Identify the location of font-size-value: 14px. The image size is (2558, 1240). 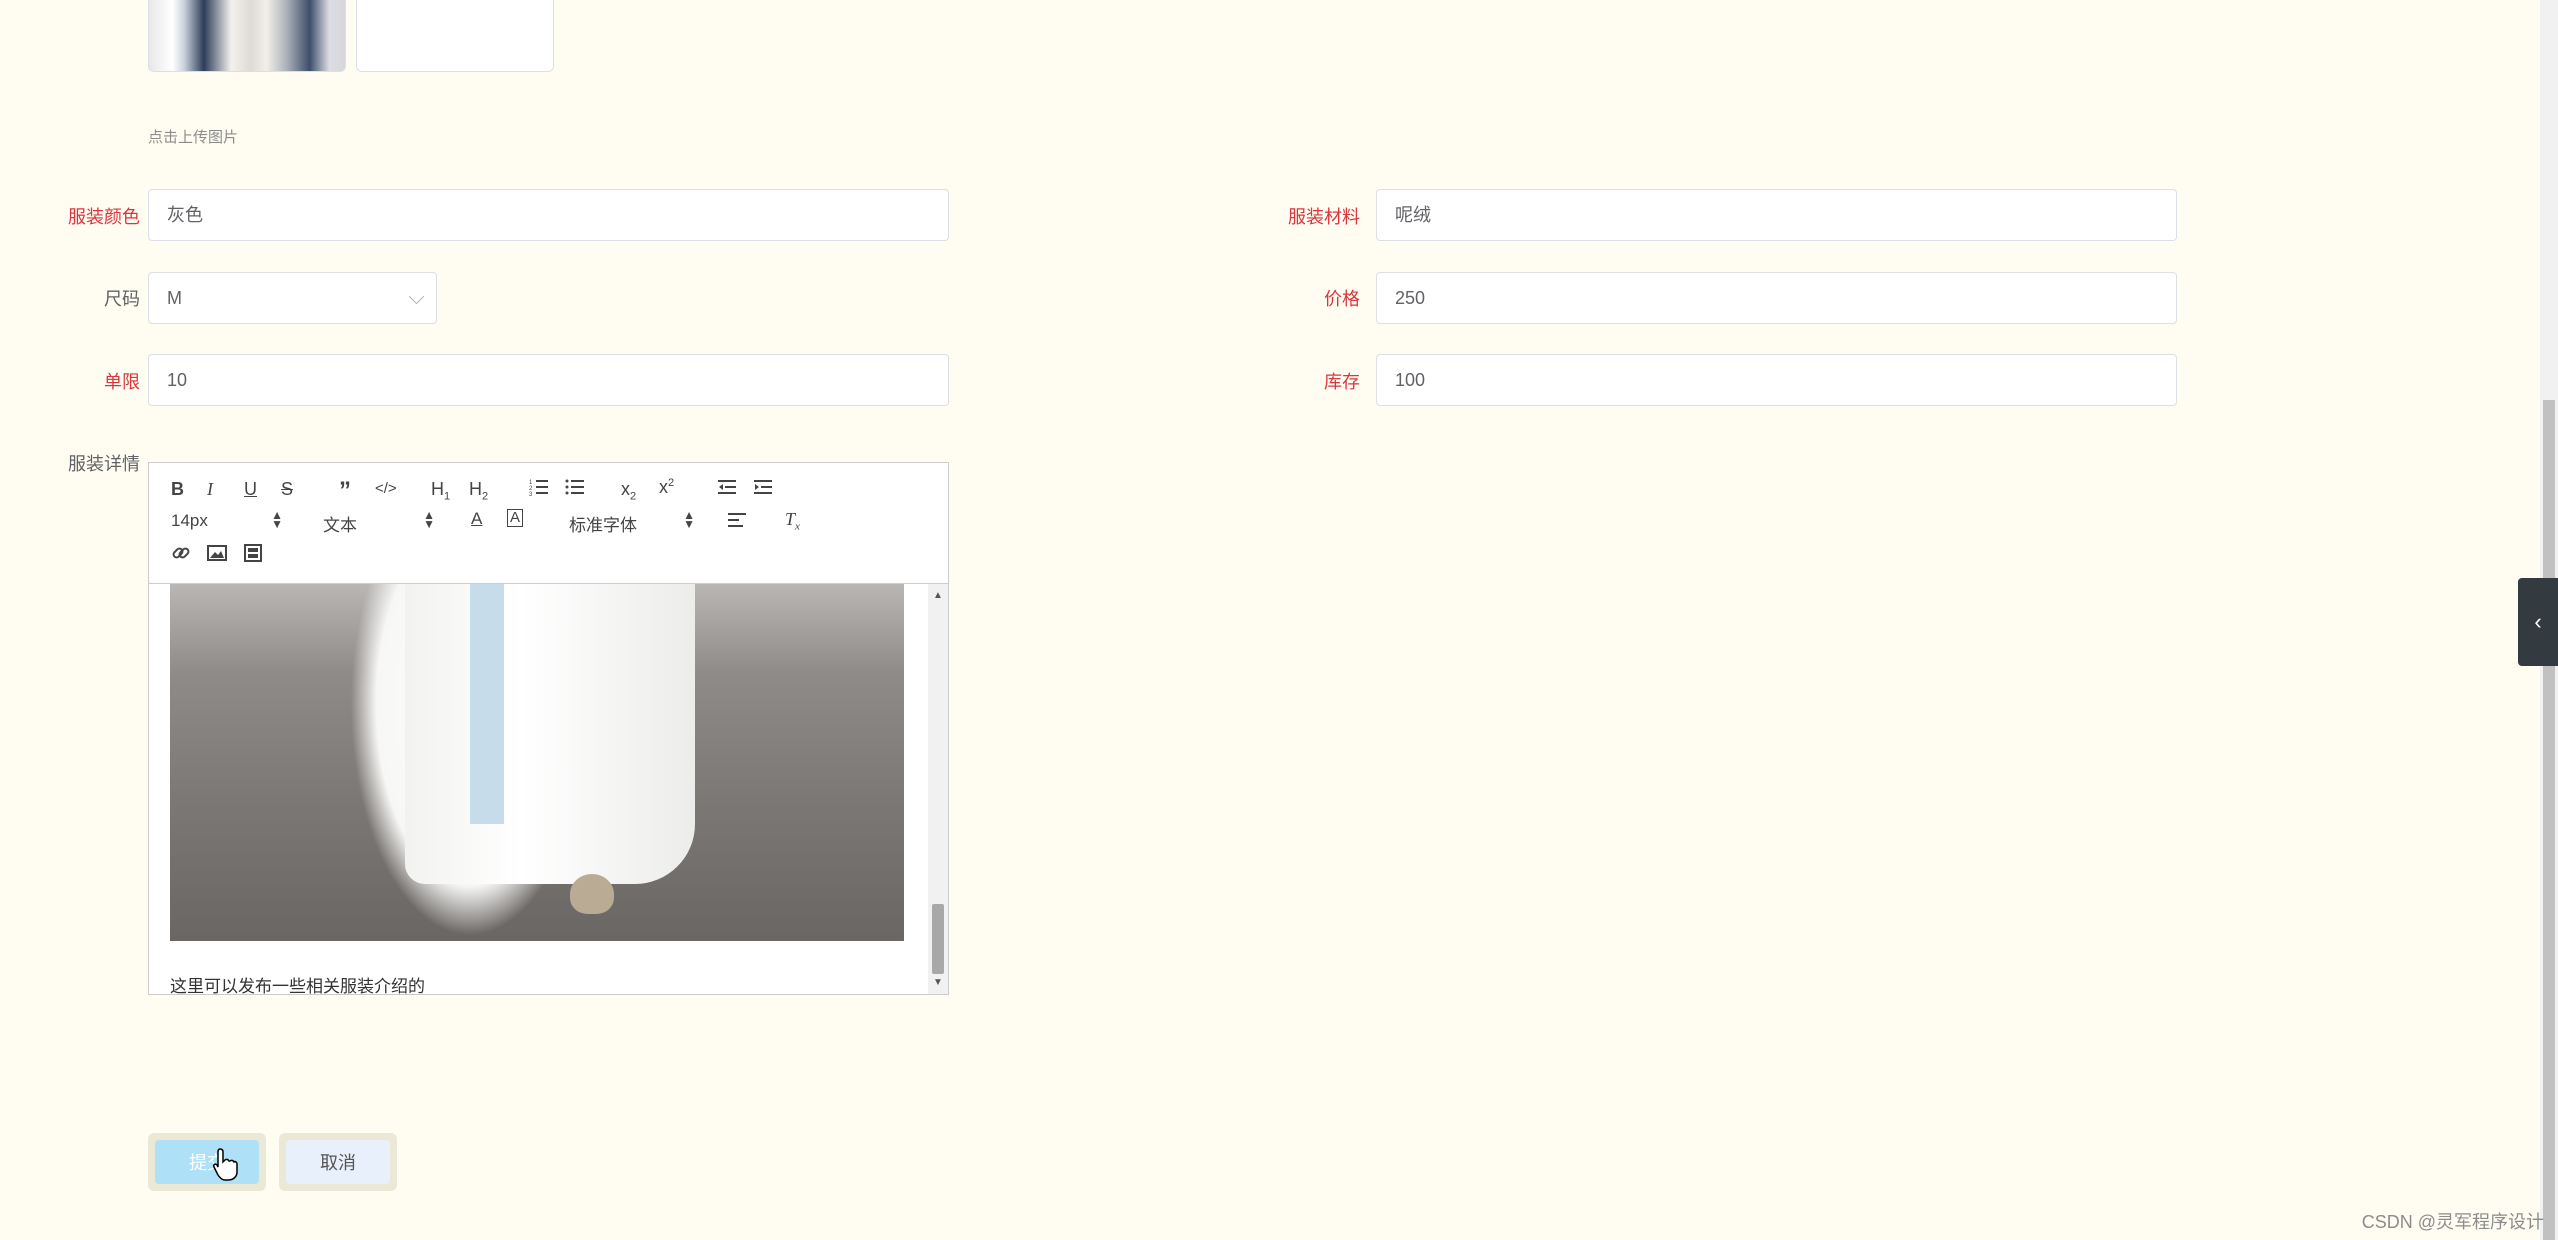
(189, 520).